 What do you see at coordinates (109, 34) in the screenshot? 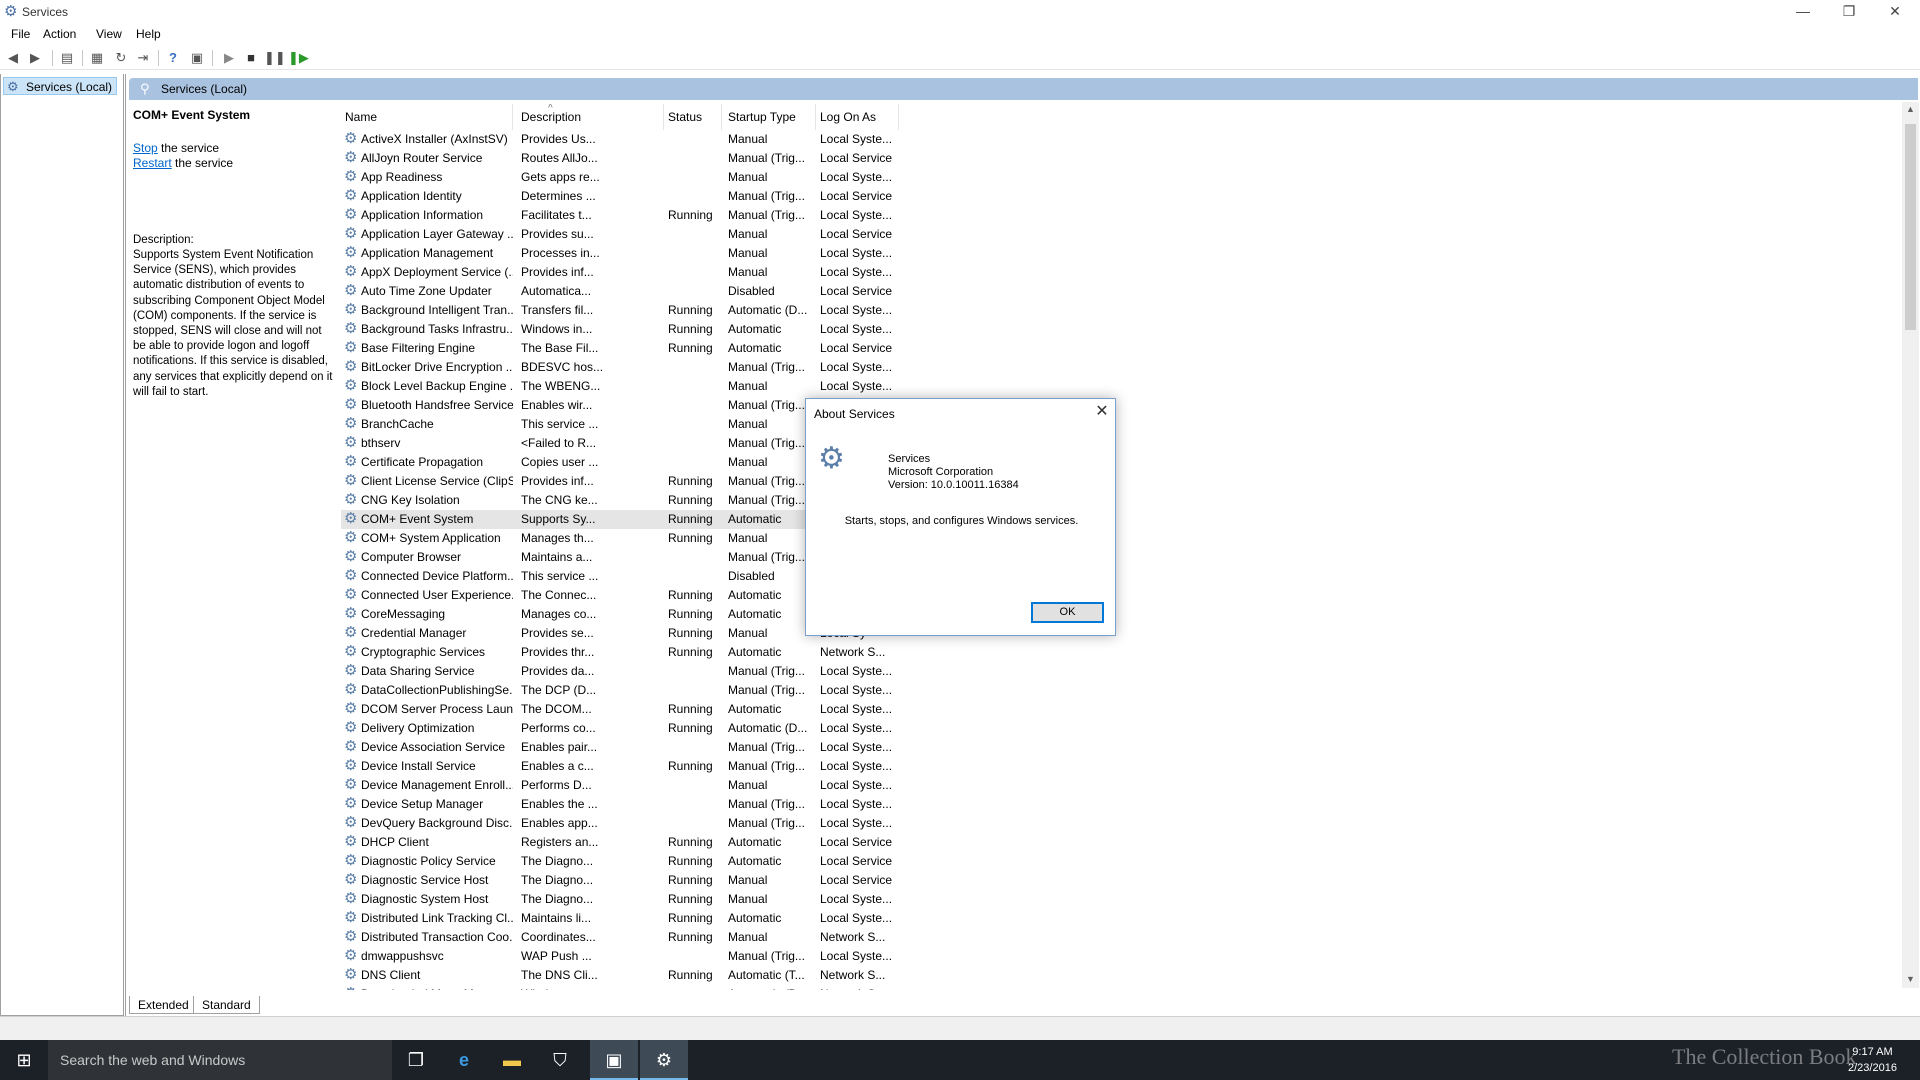
I see `menu-view: View` at bounding box center [109, 34].